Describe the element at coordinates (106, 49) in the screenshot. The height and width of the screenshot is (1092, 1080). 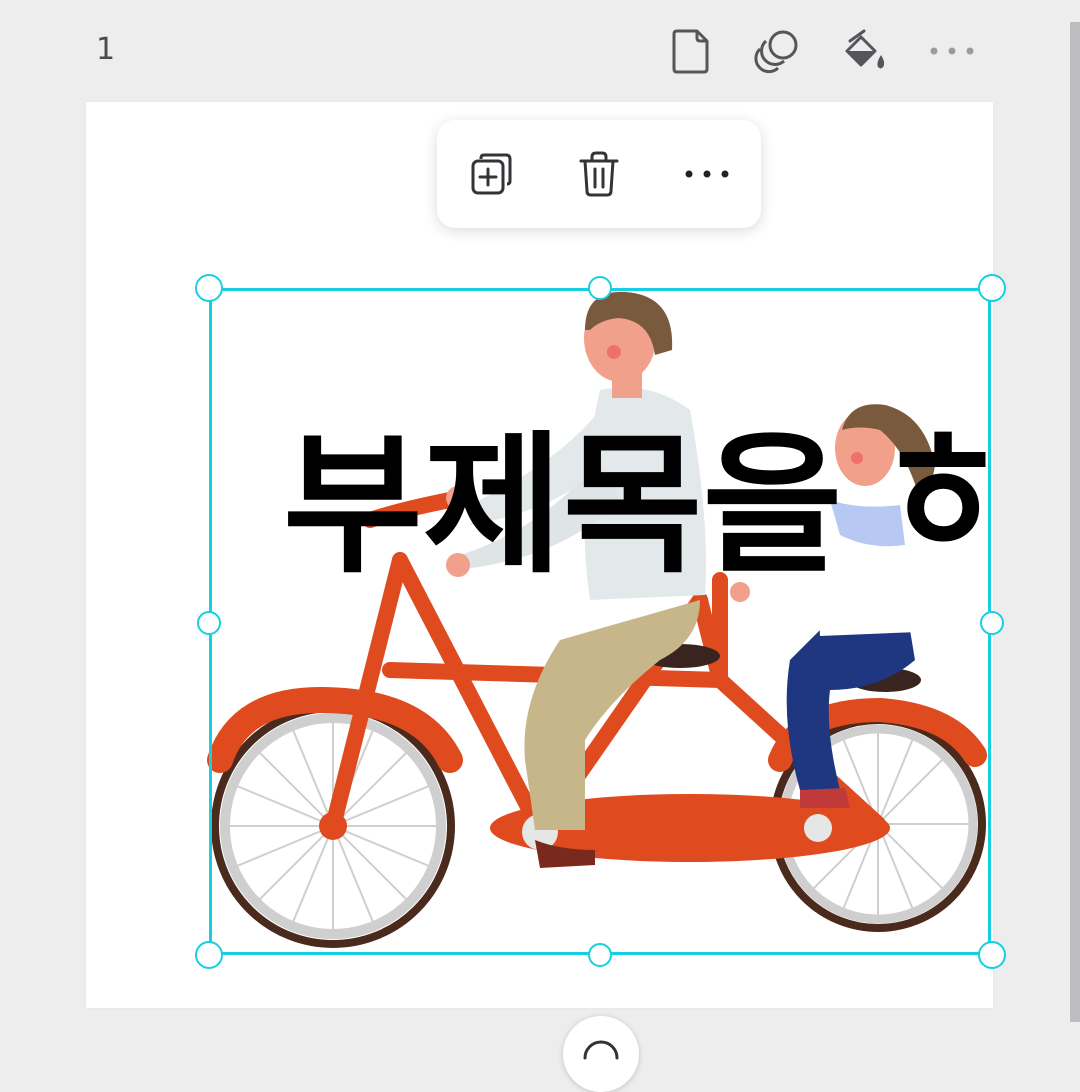
I see `page-number: 1` at that location.